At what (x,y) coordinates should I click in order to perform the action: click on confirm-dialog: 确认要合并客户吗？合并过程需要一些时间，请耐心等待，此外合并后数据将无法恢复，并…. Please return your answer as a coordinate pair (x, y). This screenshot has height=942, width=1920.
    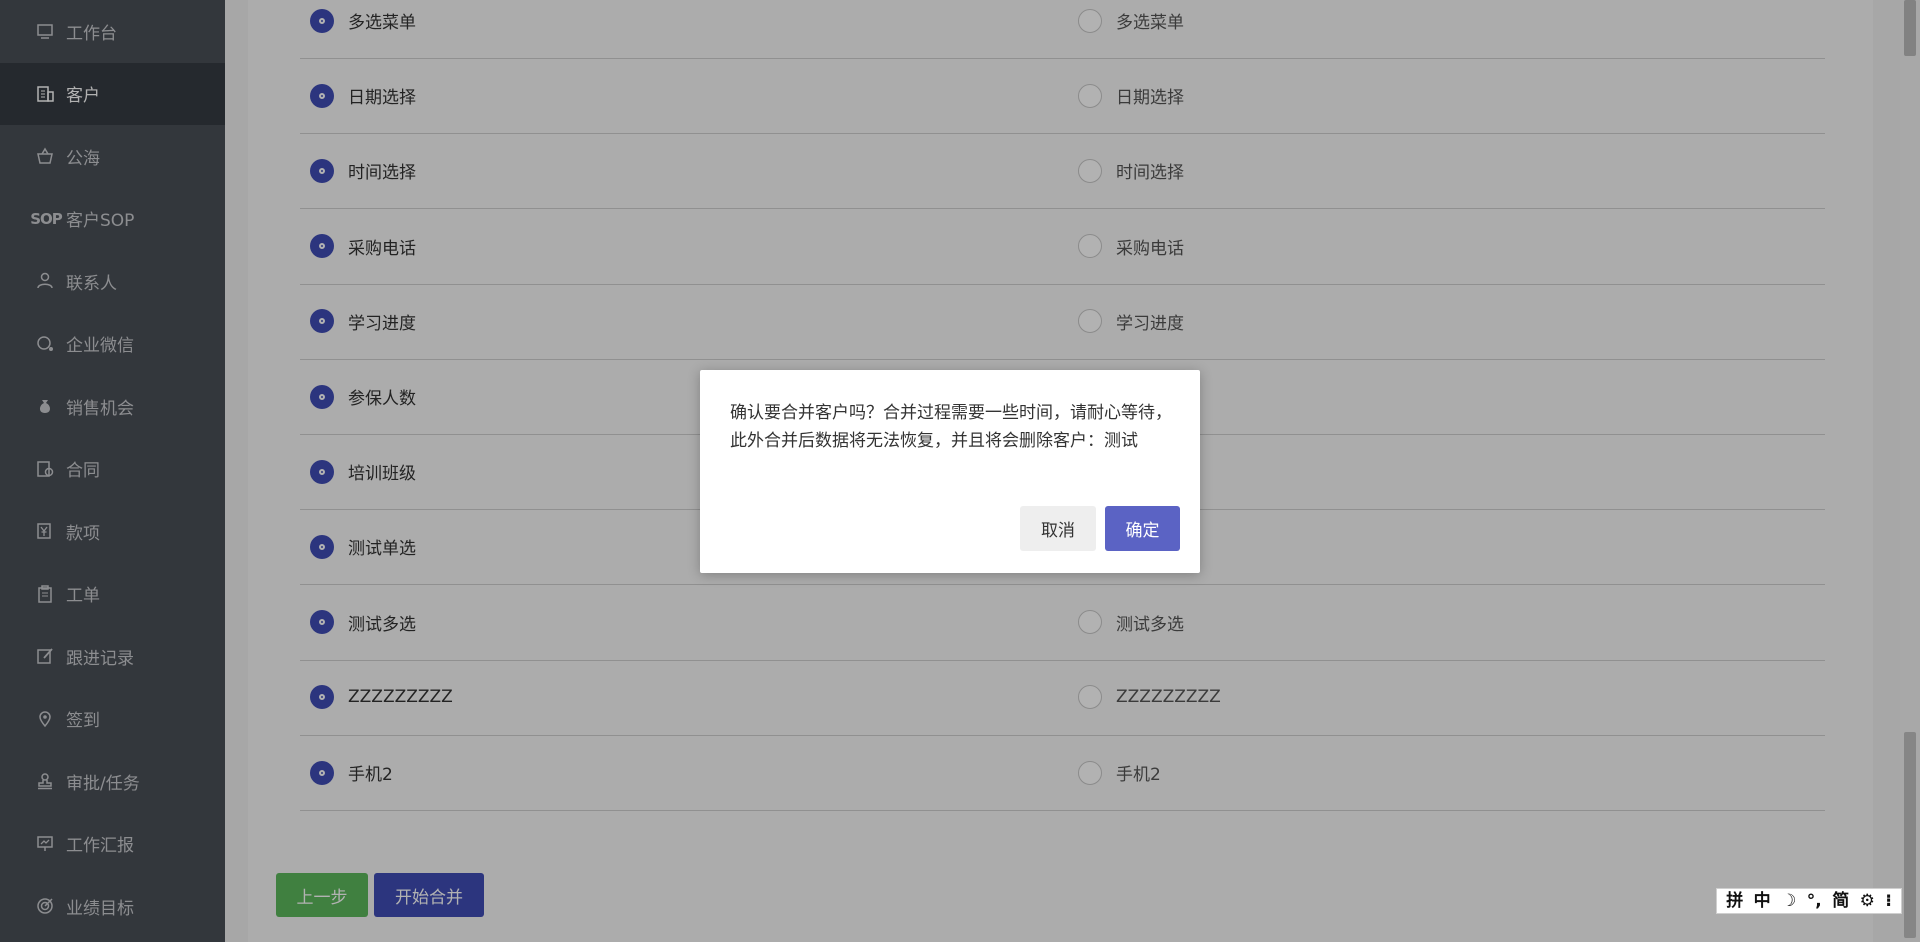
    Looking at the image, I should click on (950, 471).